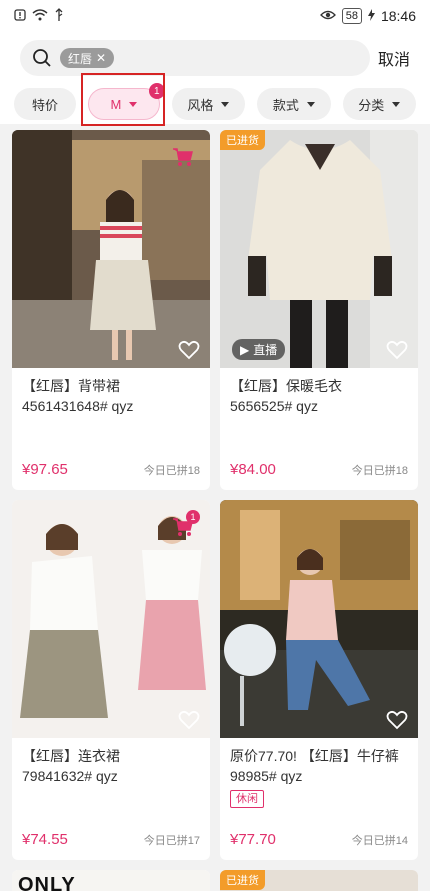  Describe the element at coordinates (379, 841) in the screenshot. I see `product-sold-count: 今日已拼14` at that location.